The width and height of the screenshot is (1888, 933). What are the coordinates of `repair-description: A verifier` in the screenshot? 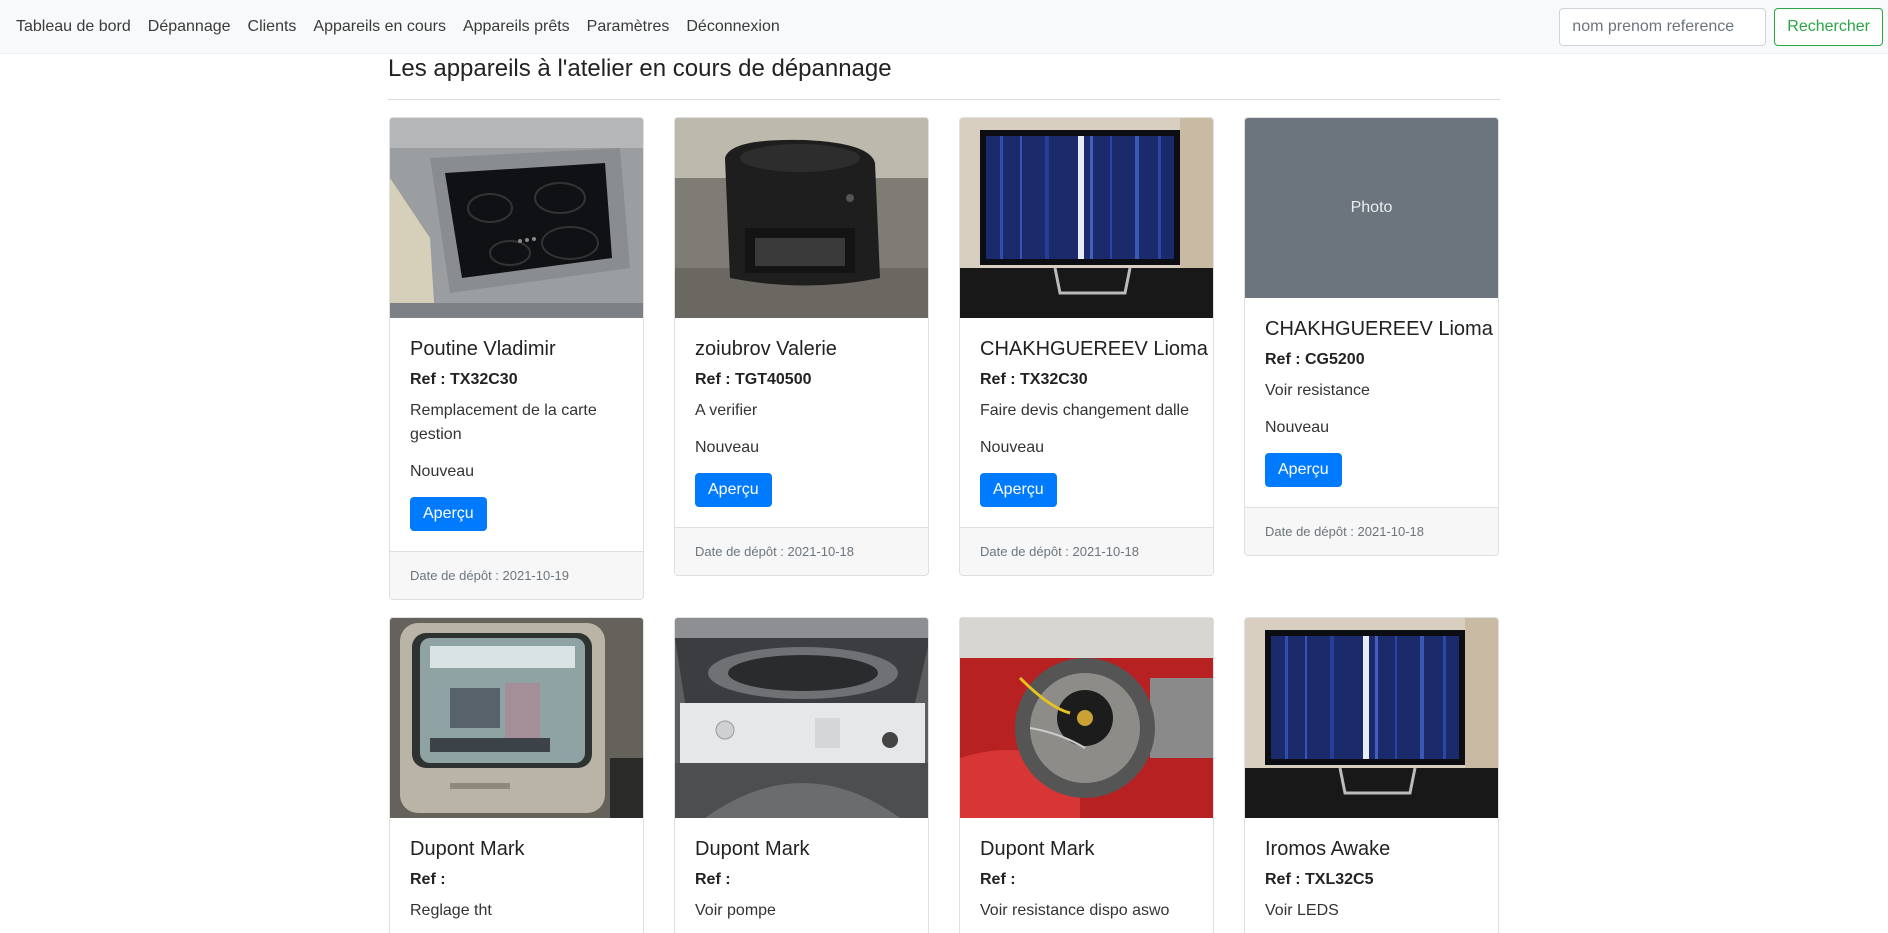 It's located at (726, 410).